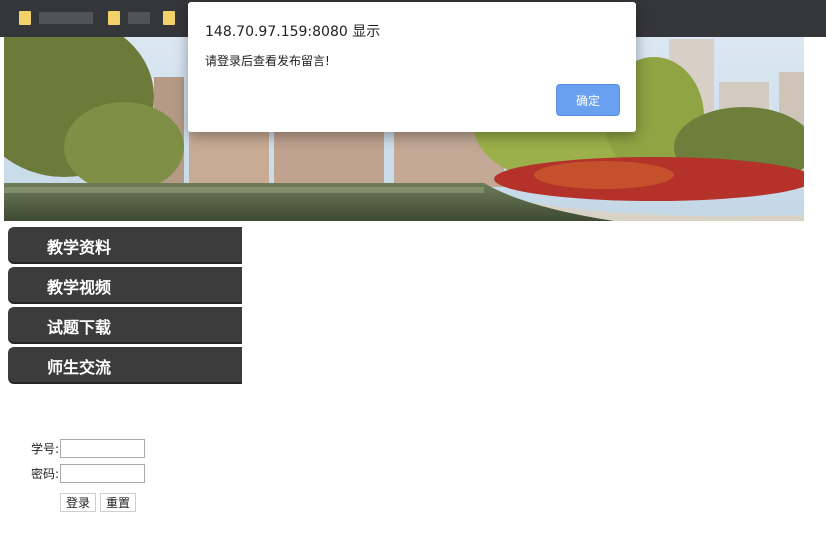 The image size is (826, 555). I want to click on login-form: 学号: 密码: 登录 重置, so click(88, 475).